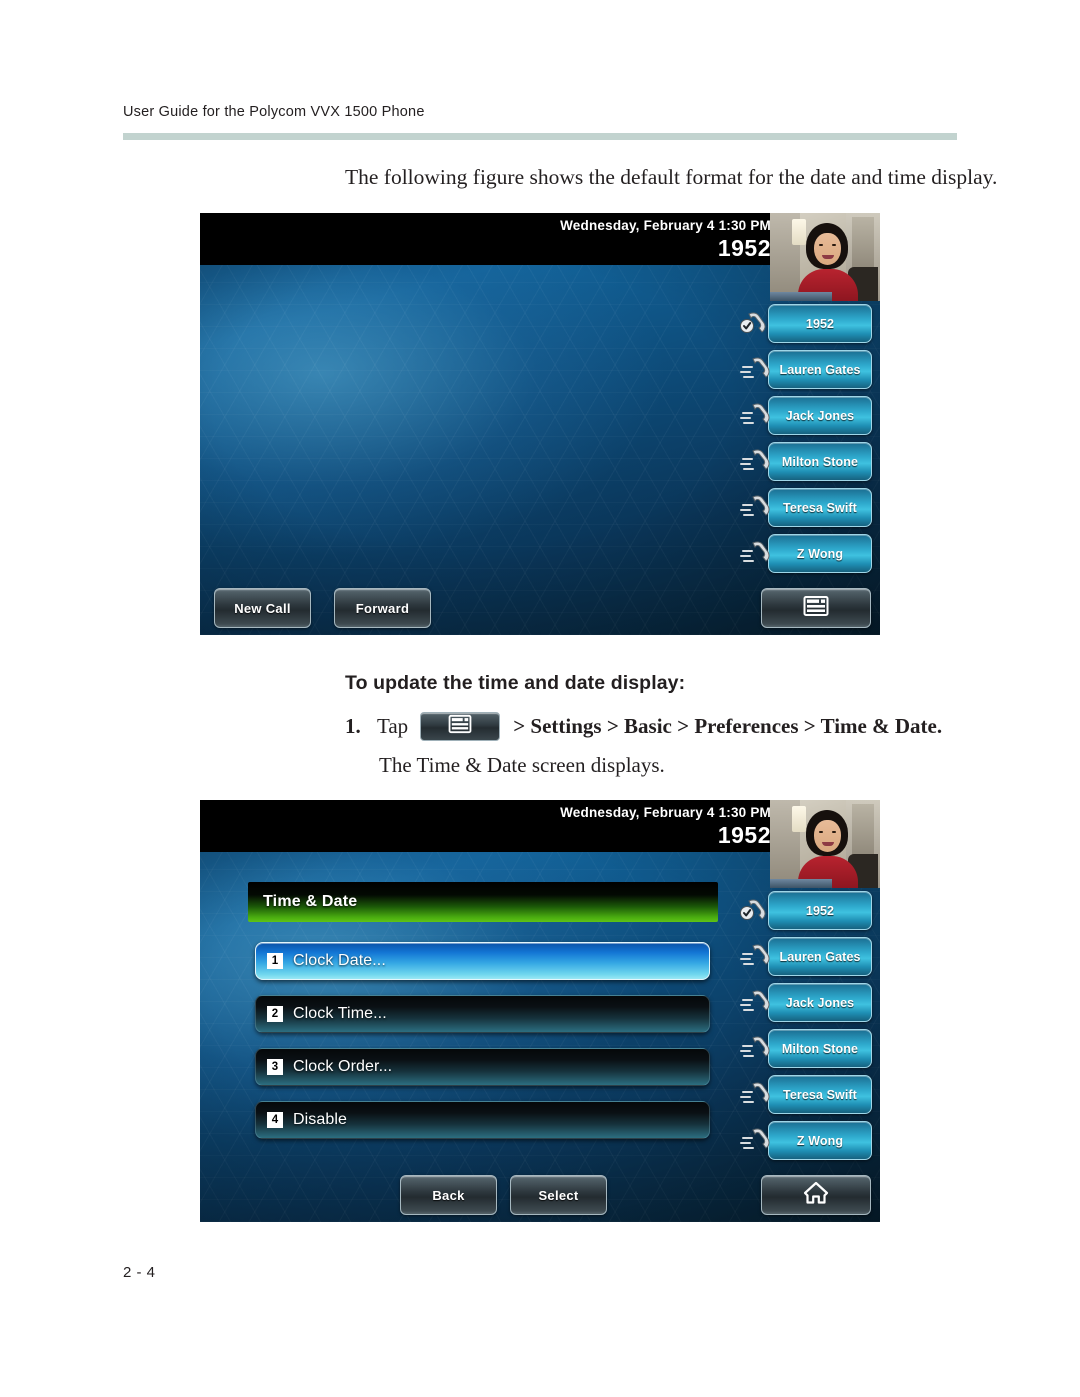  Describe the element at coordinates (482, 1120) in the screenshot. I see `menu-item-disable: 4 Disable` at that location.